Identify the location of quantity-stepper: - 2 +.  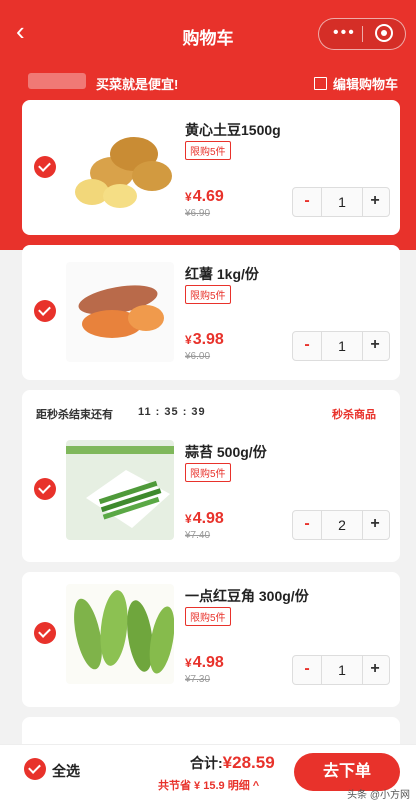
(341, 525).